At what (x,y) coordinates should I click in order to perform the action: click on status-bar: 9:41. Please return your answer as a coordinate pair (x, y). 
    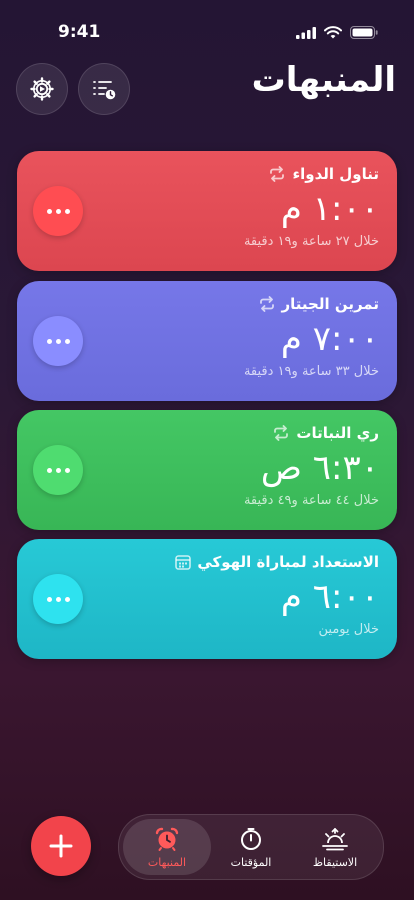
    Looking at the image, I should click on (207, 32).